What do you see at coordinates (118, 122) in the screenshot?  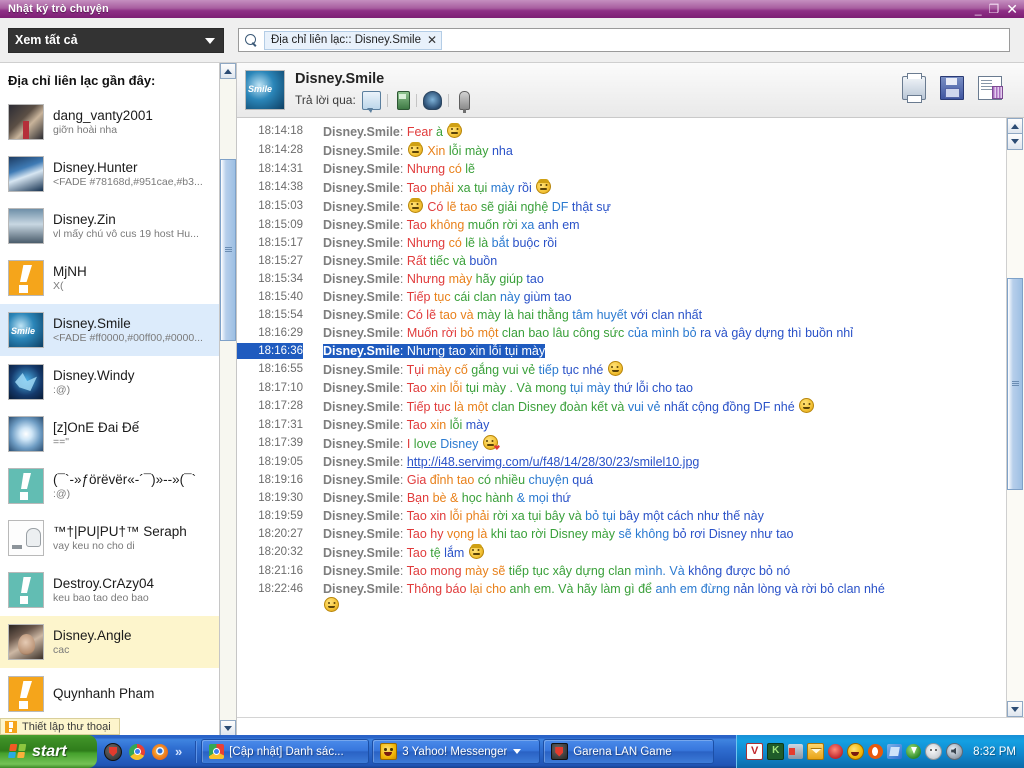 I see `contact-list-item: dang_vanty2001 giỡn hoài nha` at bounding box center [118, 122].